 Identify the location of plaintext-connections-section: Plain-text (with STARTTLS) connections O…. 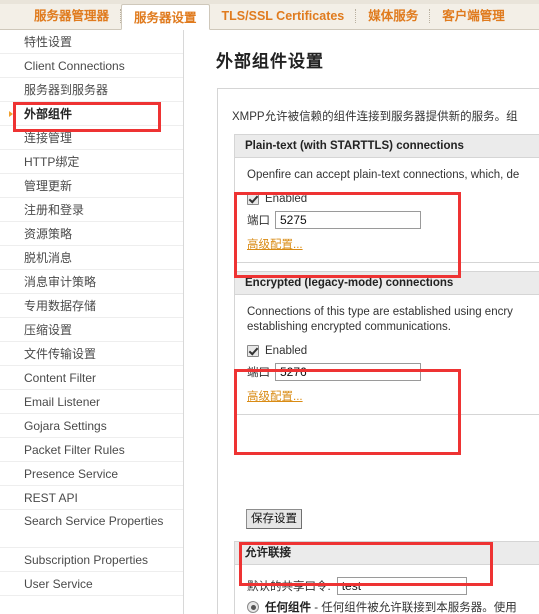
(386, 198).